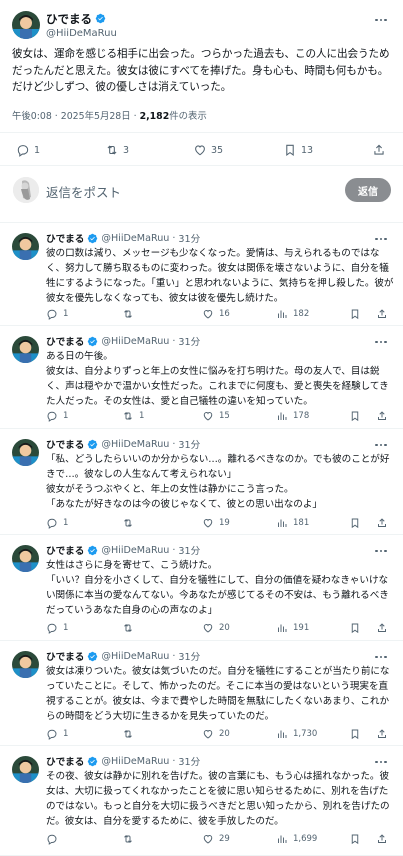 The width and height of the screenshot is (403, 856). What do you see at coordinates (133, 416) in the screenshot?
I see `repost-button: 1` at bounding box center [133, 416].